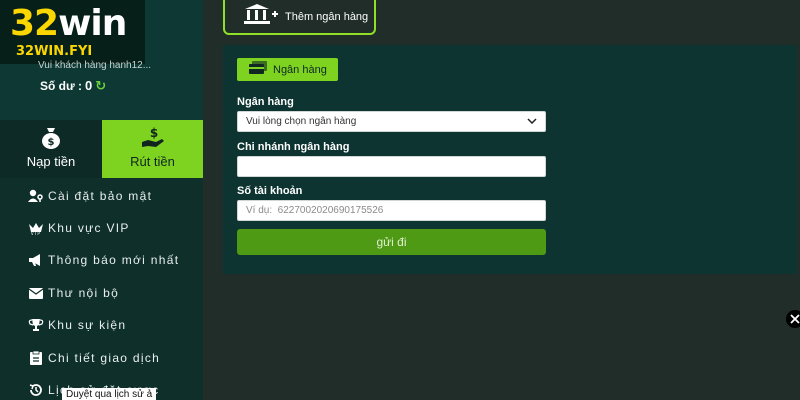 The image size is (800, 400). What do you see at coordinates (36, 196) in the screenshot?
I see `user-key-icon` at bounding box center [36, 196].